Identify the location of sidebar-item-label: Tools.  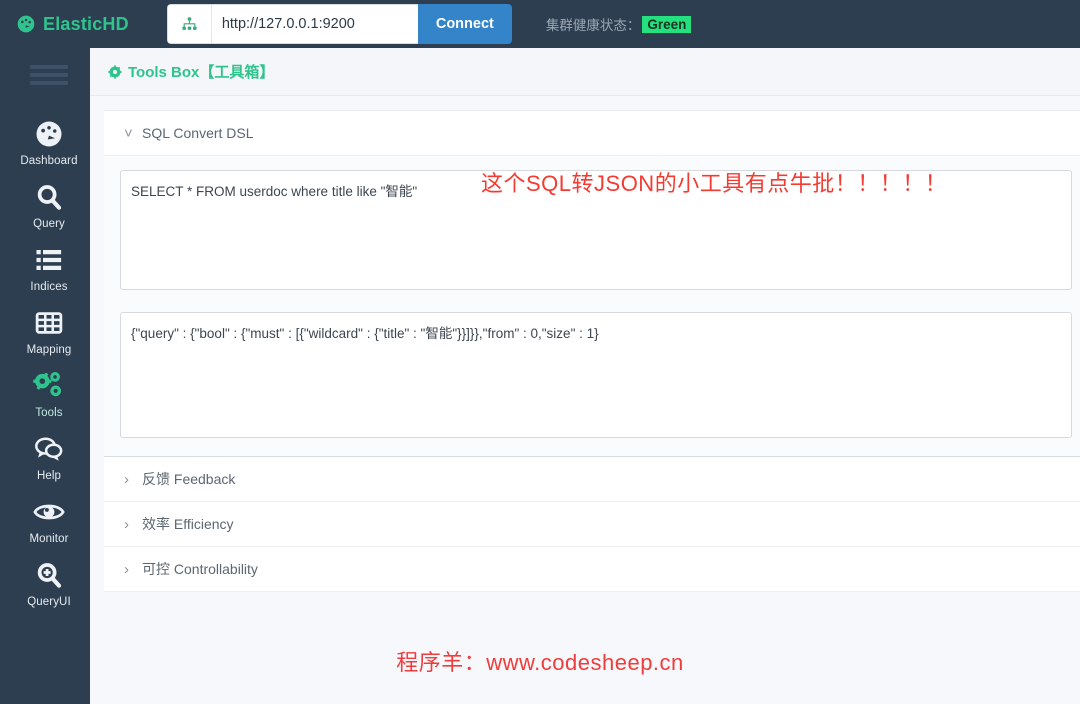
(49, 413).